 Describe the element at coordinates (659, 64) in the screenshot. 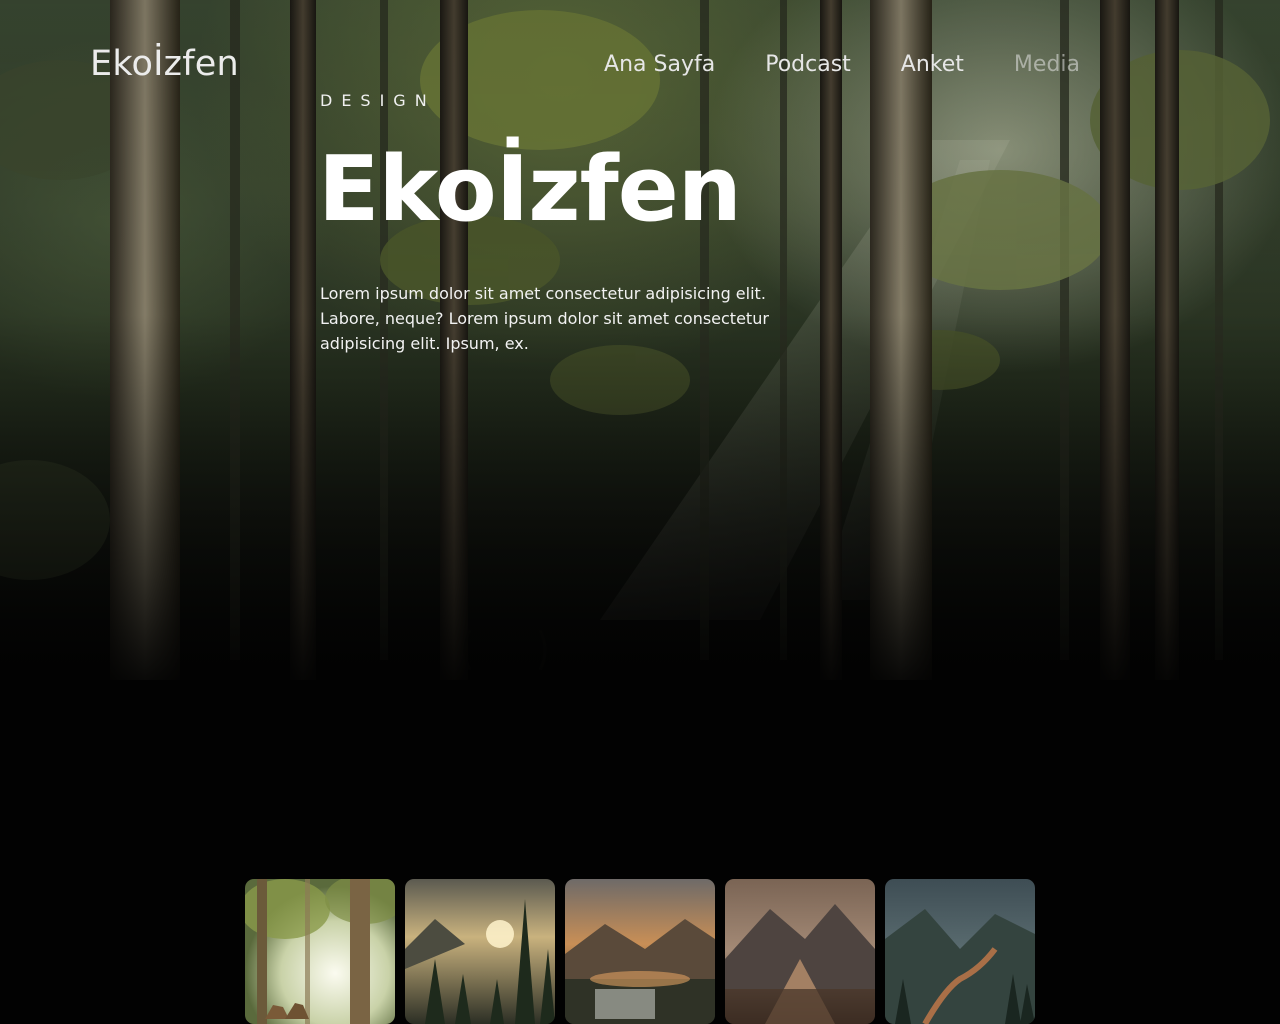

I see `nav-link-ana-sayfa: Ana Sayfa` at that location.